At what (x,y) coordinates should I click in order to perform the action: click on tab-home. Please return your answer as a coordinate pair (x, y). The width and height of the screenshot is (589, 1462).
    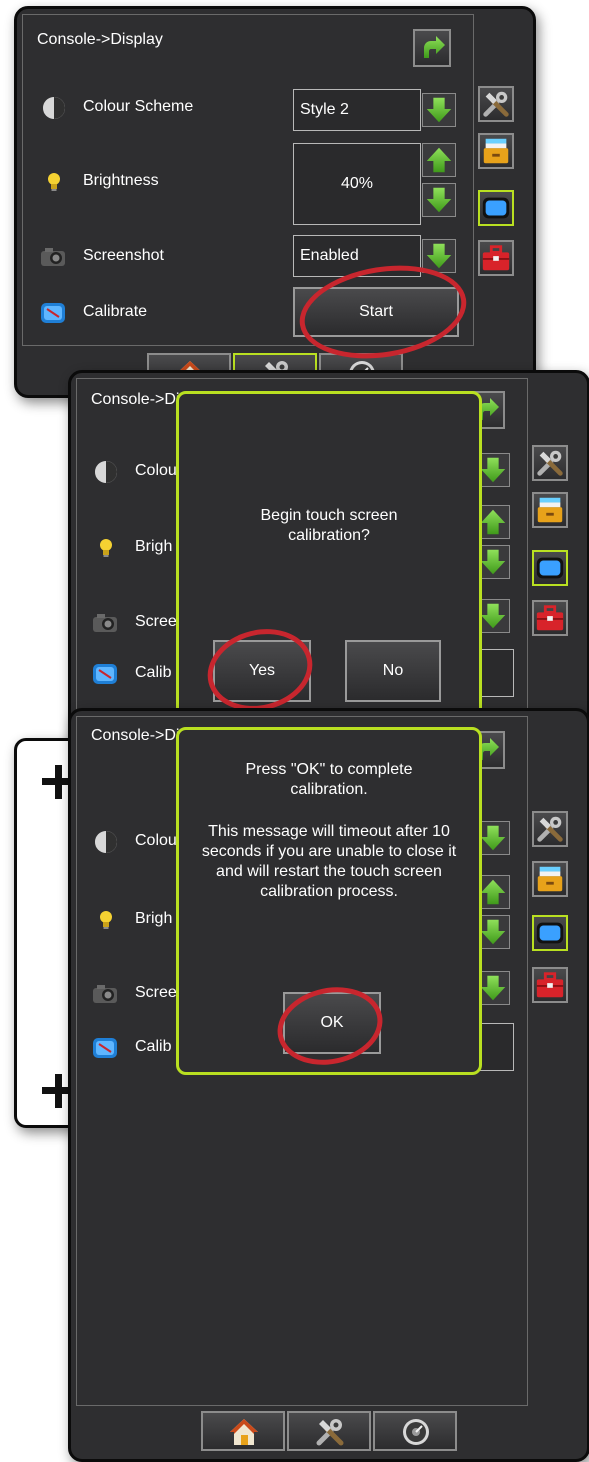
    Looking at the image, I should click on (243, 1431).